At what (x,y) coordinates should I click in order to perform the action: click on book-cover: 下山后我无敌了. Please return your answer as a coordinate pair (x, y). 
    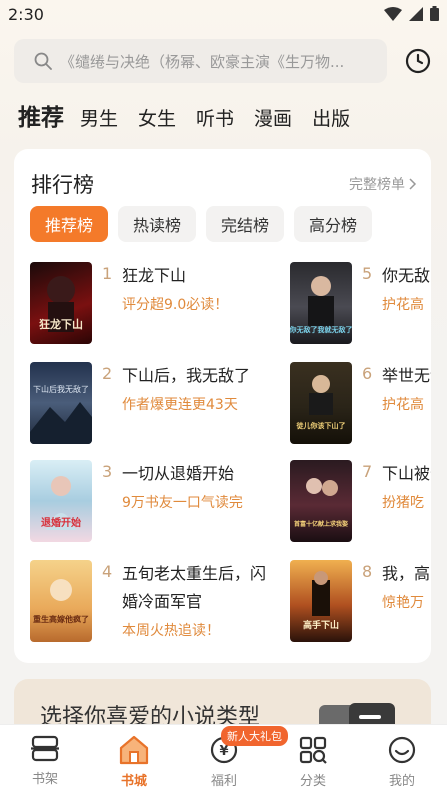
    Looking at the image, I should click on (61, 403).